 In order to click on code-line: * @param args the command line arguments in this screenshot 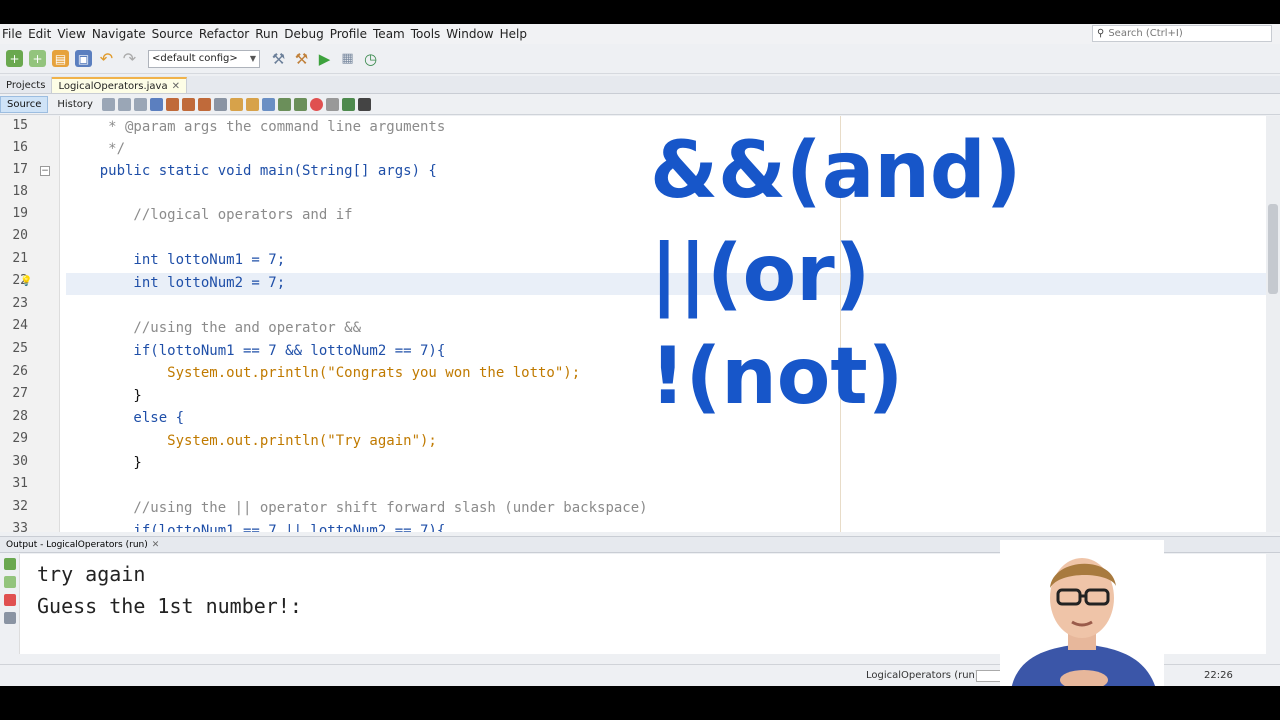, I will do `click(256, 127)`.